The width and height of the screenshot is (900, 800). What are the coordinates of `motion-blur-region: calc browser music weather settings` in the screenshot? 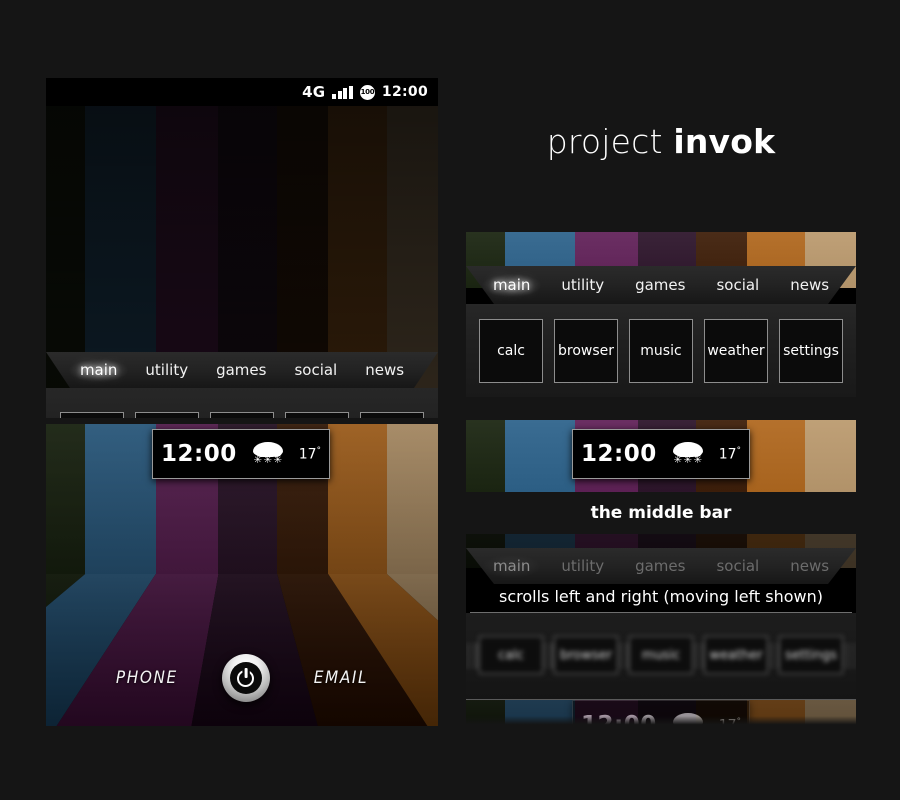 It's located at (661, 656).